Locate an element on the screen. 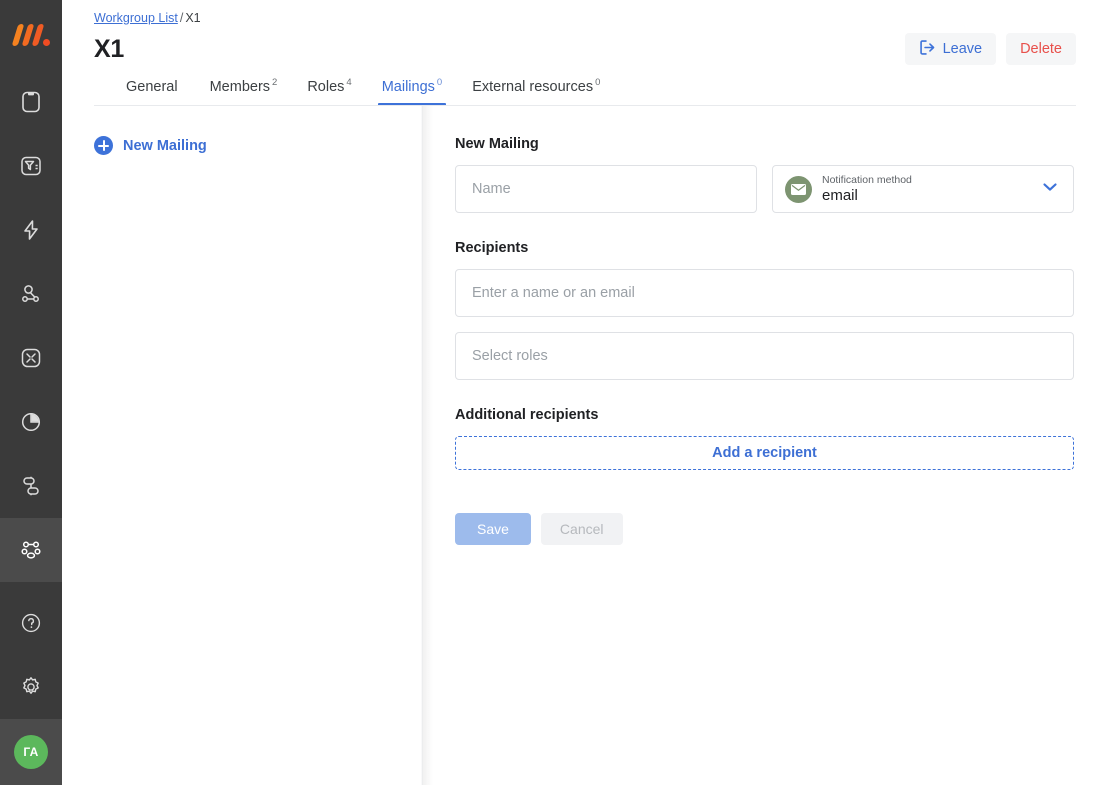 Image resolution: width=1102 pixels, height=785 pixels. node-link-icon is located at coordinates (31, 294).